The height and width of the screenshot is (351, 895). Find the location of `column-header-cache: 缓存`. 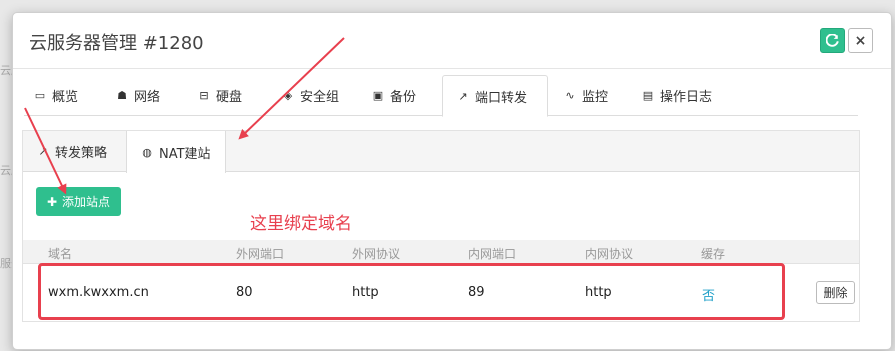

column-header-cache: 缓存 is located at coordinates (713, 254).